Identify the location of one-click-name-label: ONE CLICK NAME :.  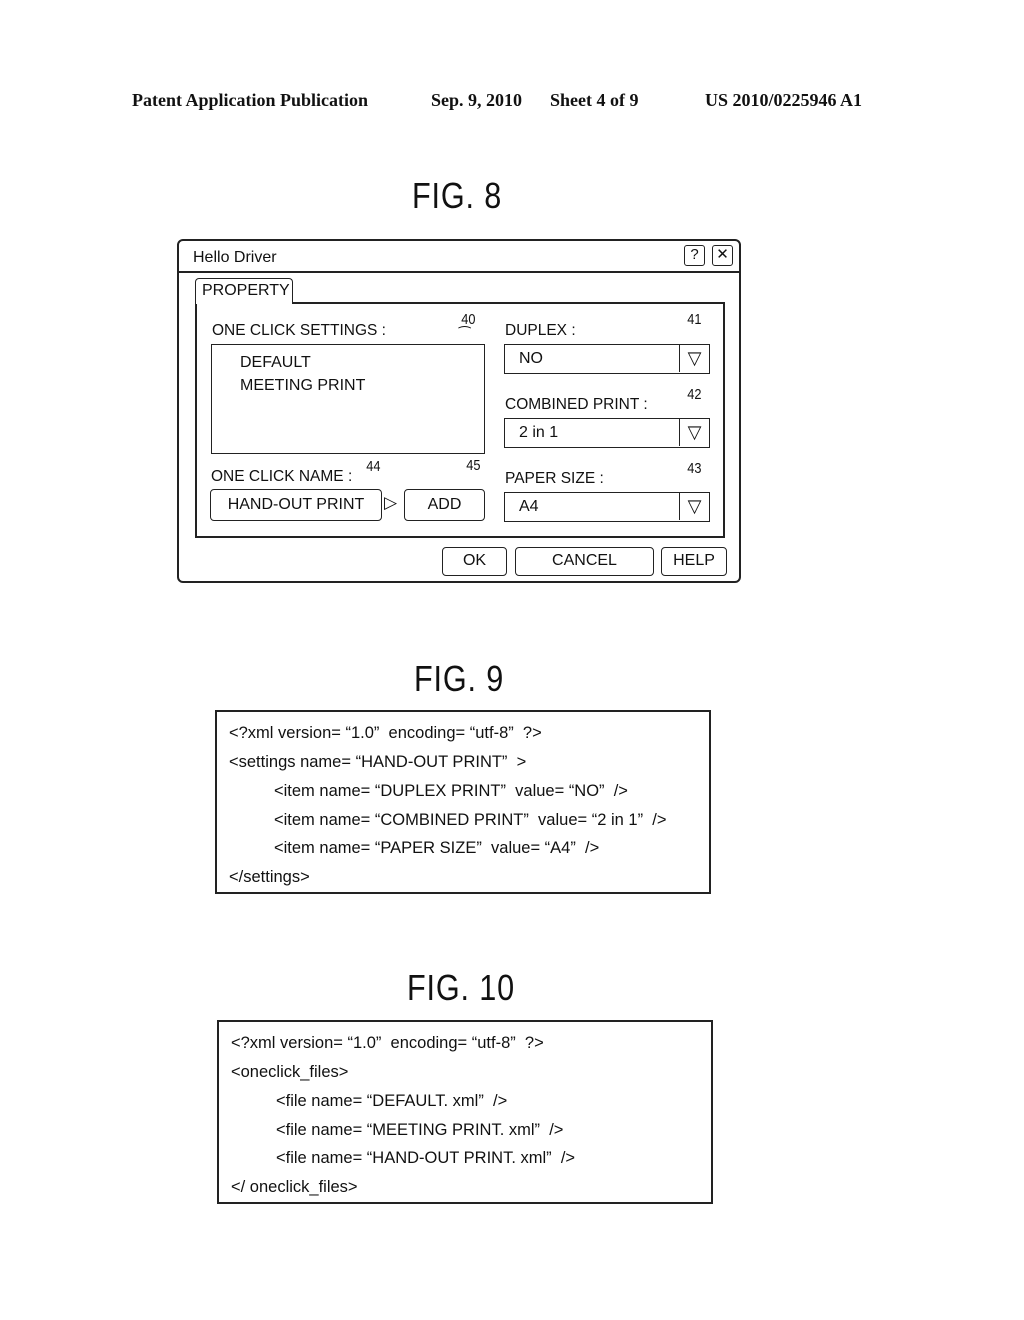
(282, 476).